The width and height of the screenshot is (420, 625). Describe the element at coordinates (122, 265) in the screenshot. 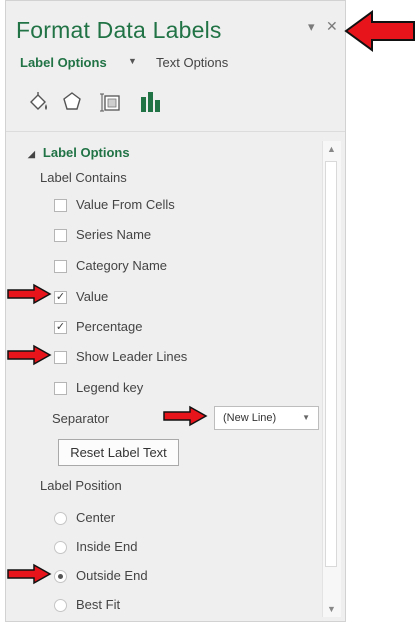

I see `checkbox-label: Category Name` at that location.